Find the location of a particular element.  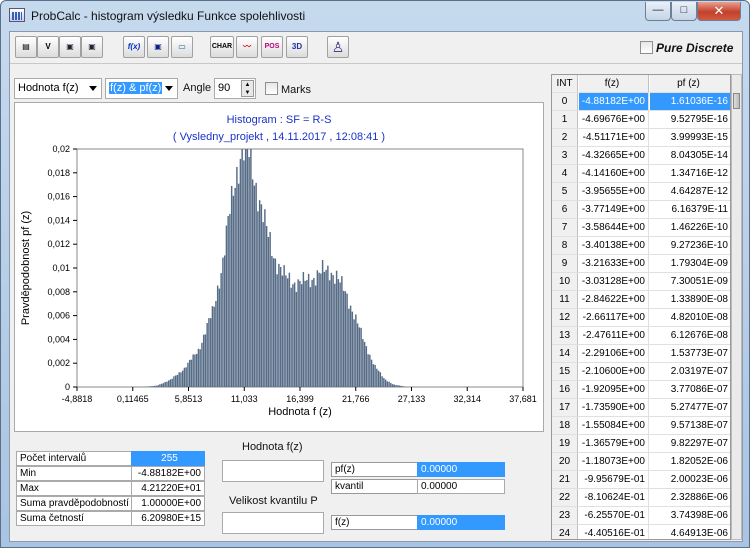

page-icon: ▤ is located at coordinates (26, 47).